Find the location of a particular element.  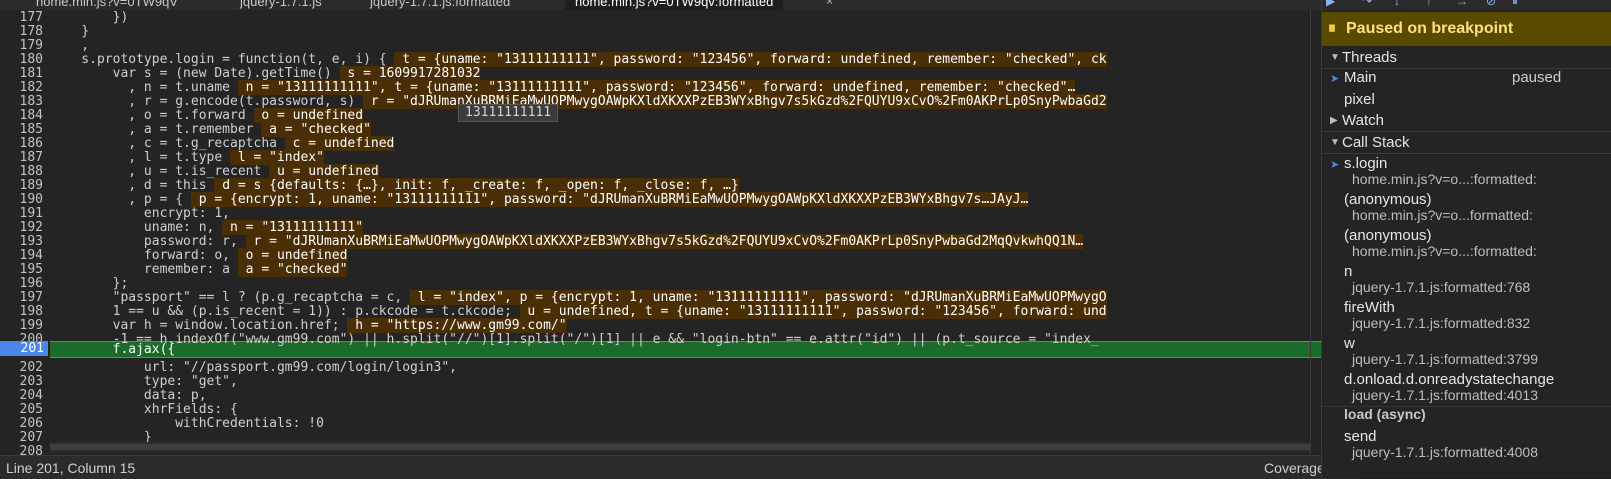

step-out-icon: ↑ is located at coordinates (1429, 4).